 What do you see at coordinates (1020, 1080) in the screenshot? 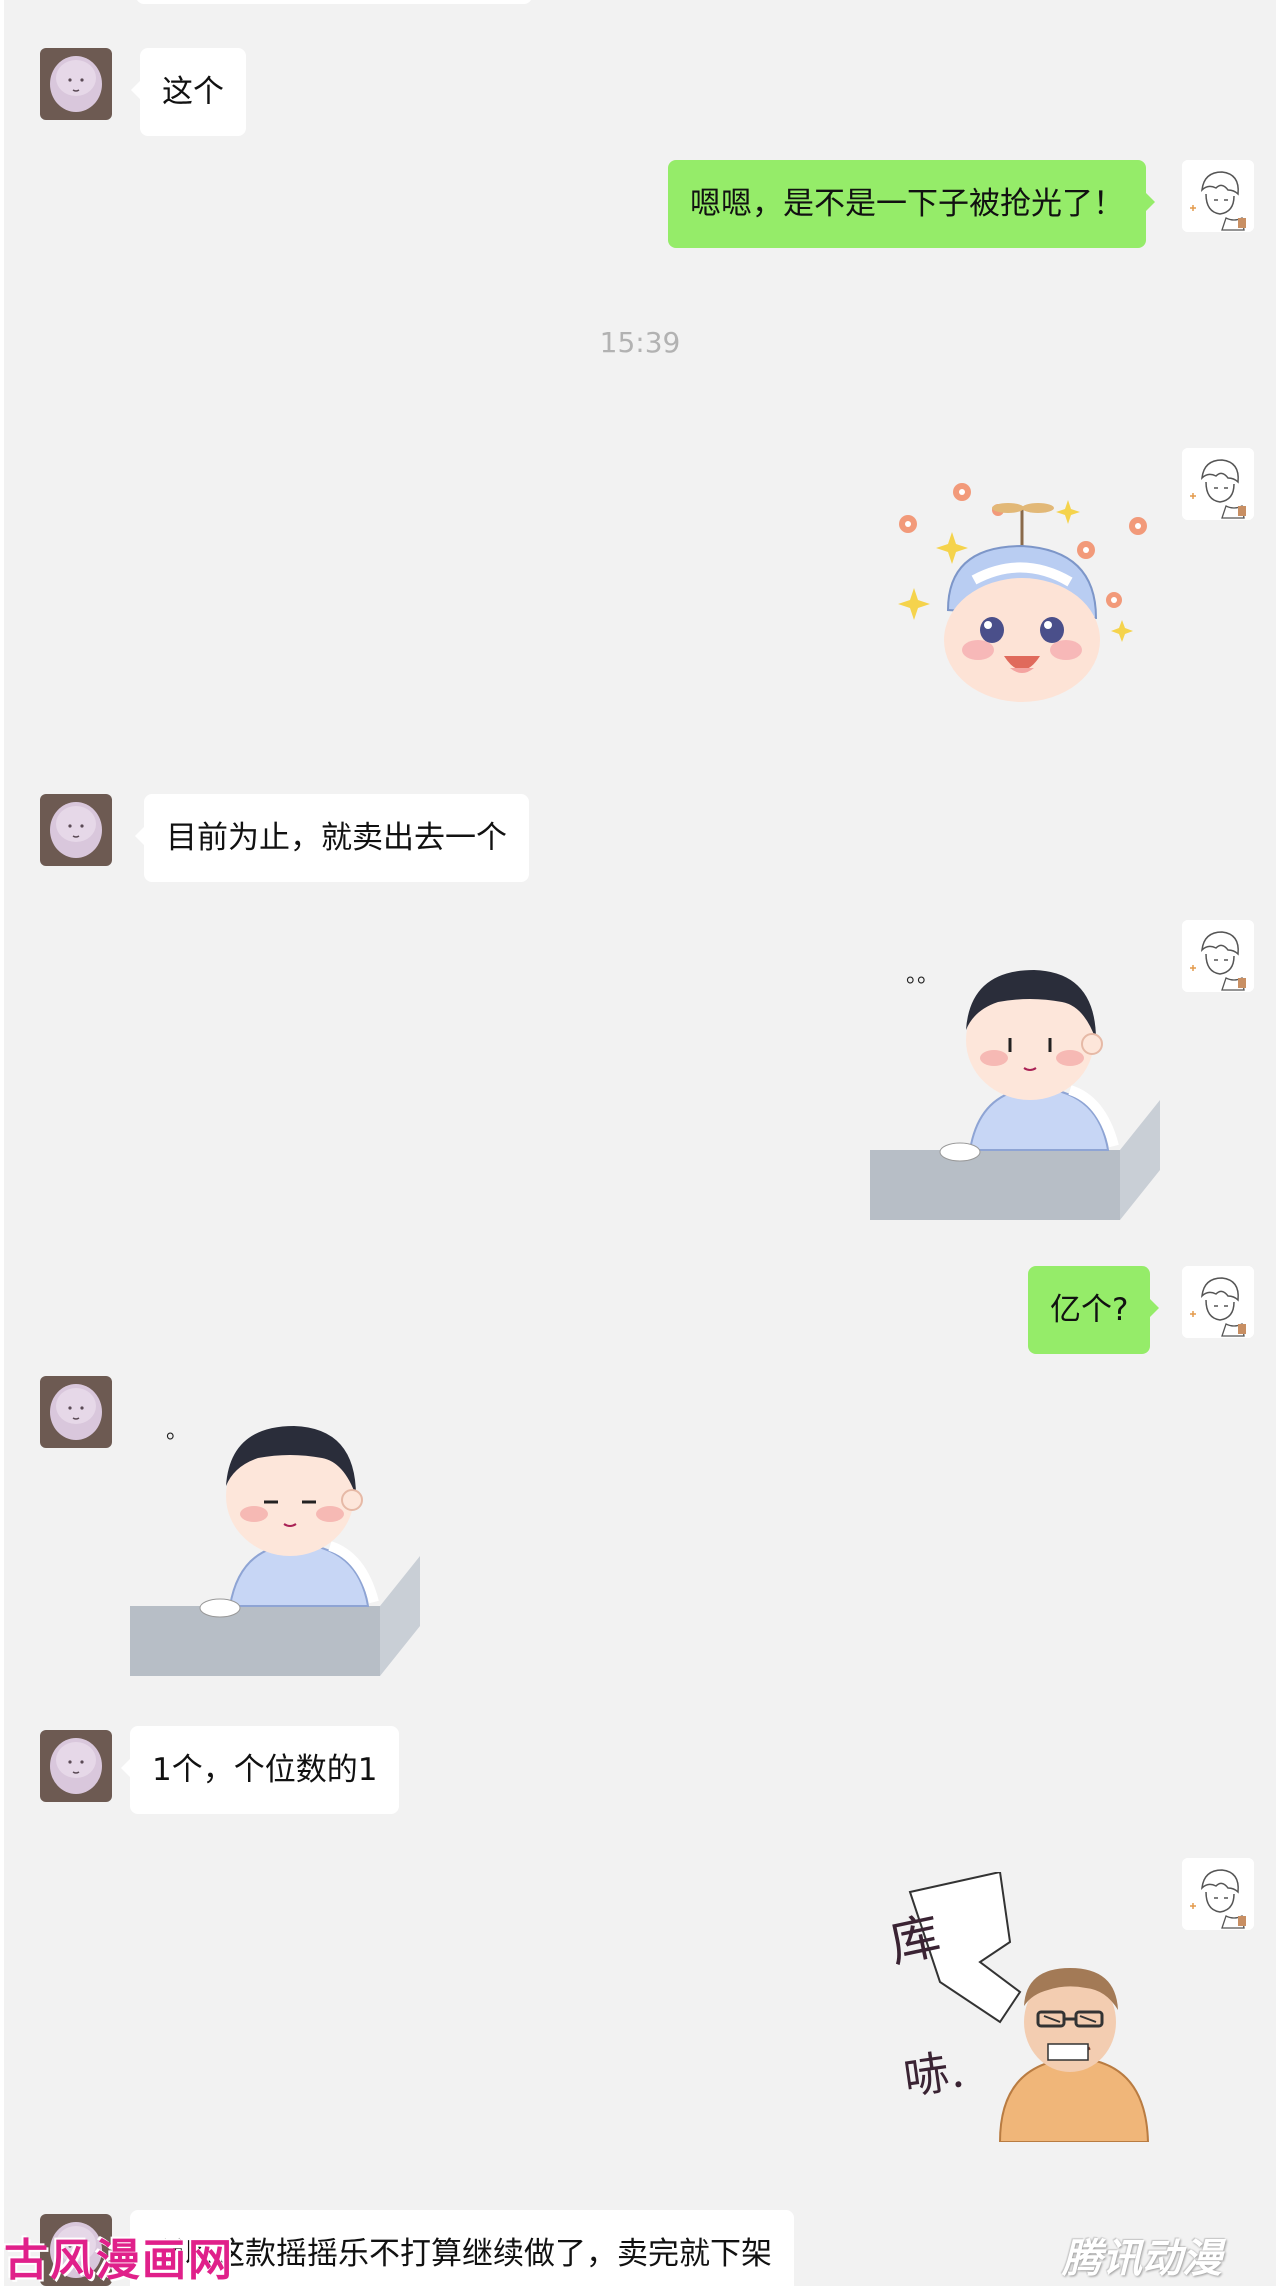
I see `boy-at-desk-sticker: 。。` at bounding box center [1020, 1080].